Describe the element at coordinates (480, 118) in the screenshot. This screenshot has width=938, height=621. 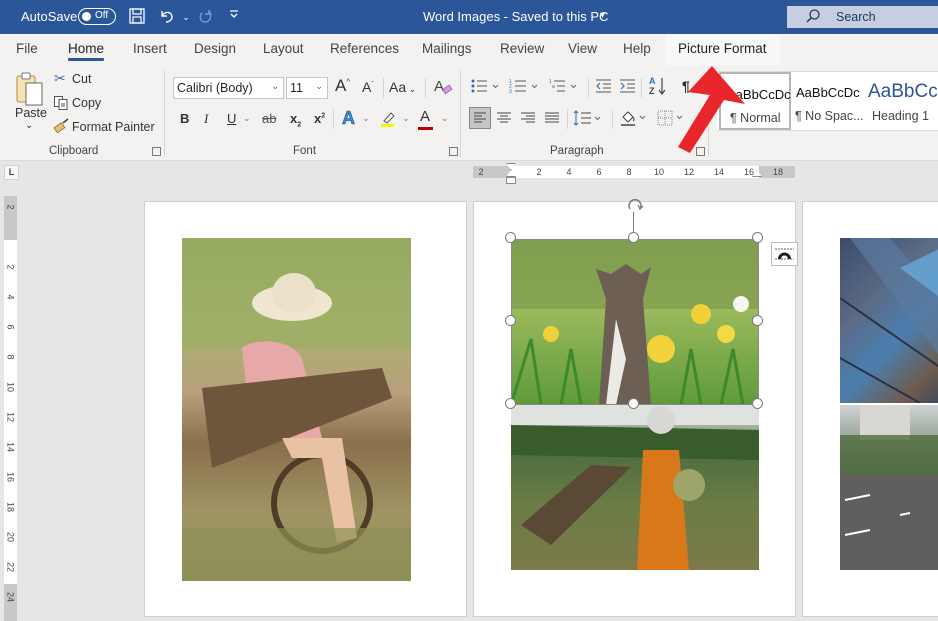
I see `align-left-button` at that location.